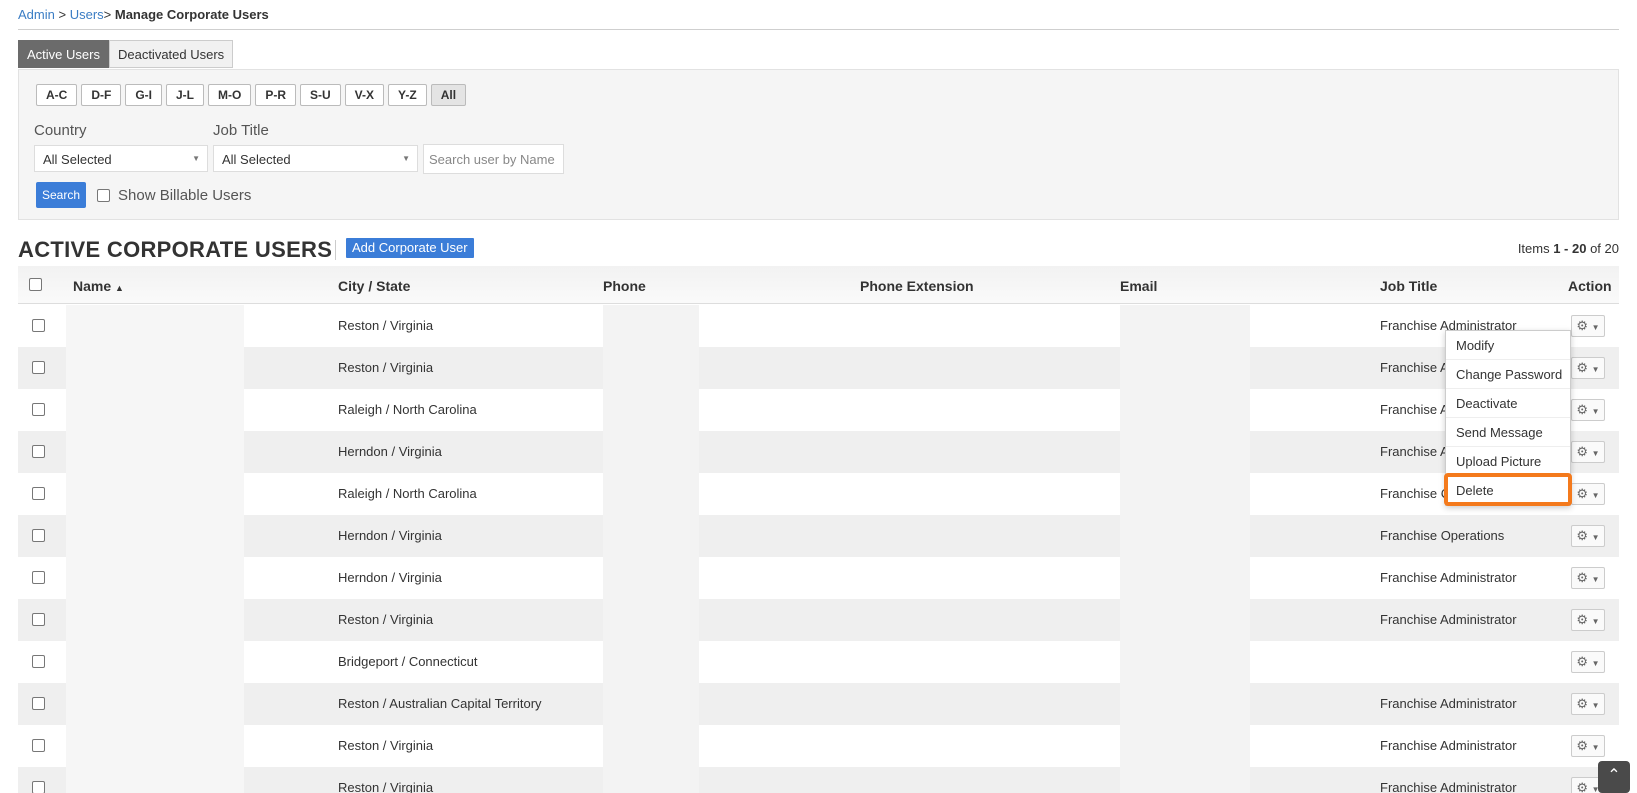 The image size is (1637, 793). What do you see at coordinates (448, 95) in the screenshot?
I see `letter-button-all: All` at bounding box center [448, 95].